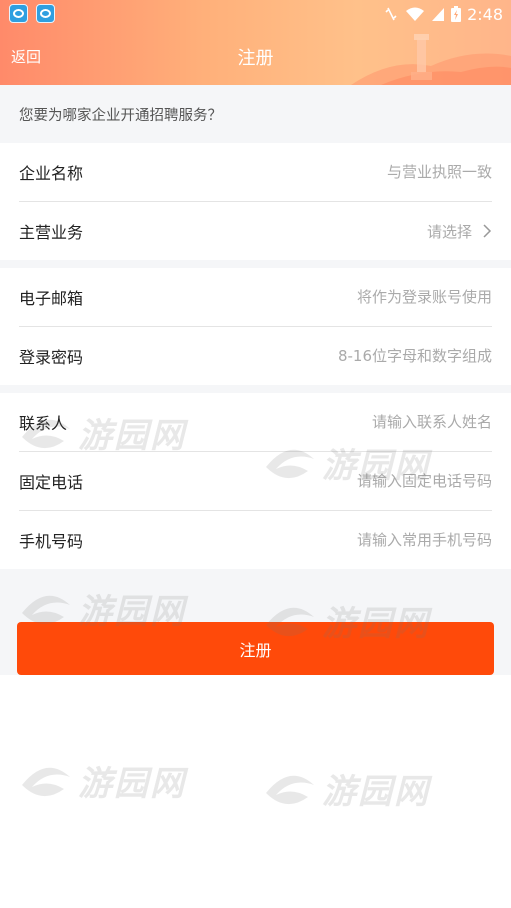  Describe the element at coordinates (372, 356) in the screenshot. I see `password-input` at that location.